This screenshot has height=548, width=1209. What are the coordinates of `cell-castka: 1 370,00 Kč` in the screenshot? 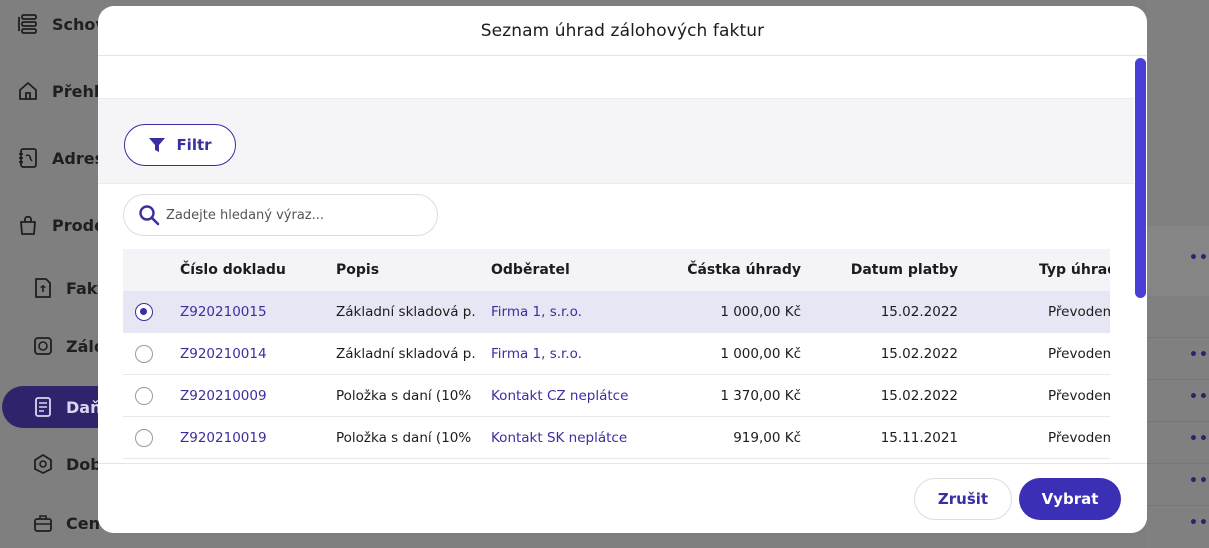 It's located at (760, 396).